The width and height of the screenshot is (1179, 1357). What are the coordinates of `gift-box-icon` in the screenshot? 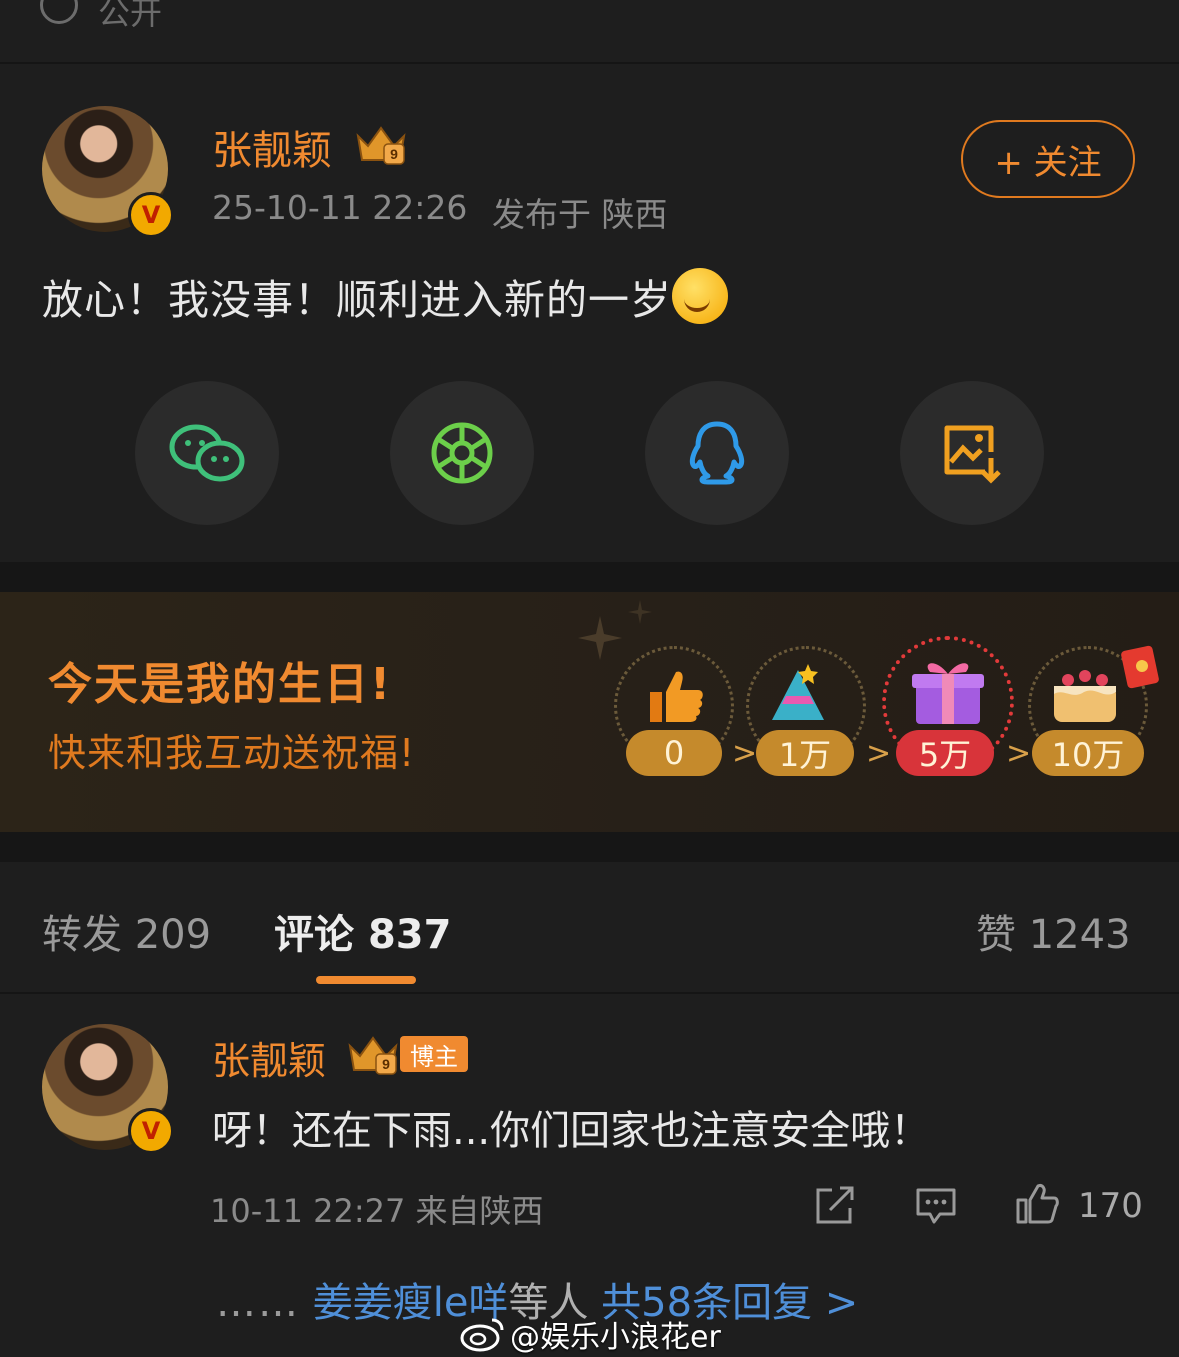 It's located at (948, 693).